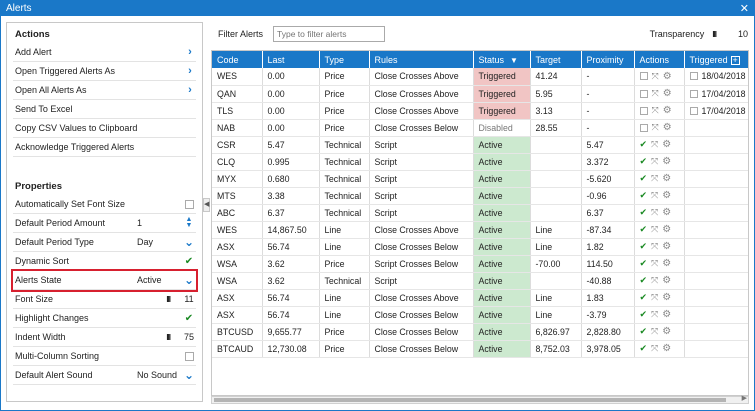  Describe the element at coordinates (159, 375) in the screenshot. I see `property-value: No Sound` at that location.